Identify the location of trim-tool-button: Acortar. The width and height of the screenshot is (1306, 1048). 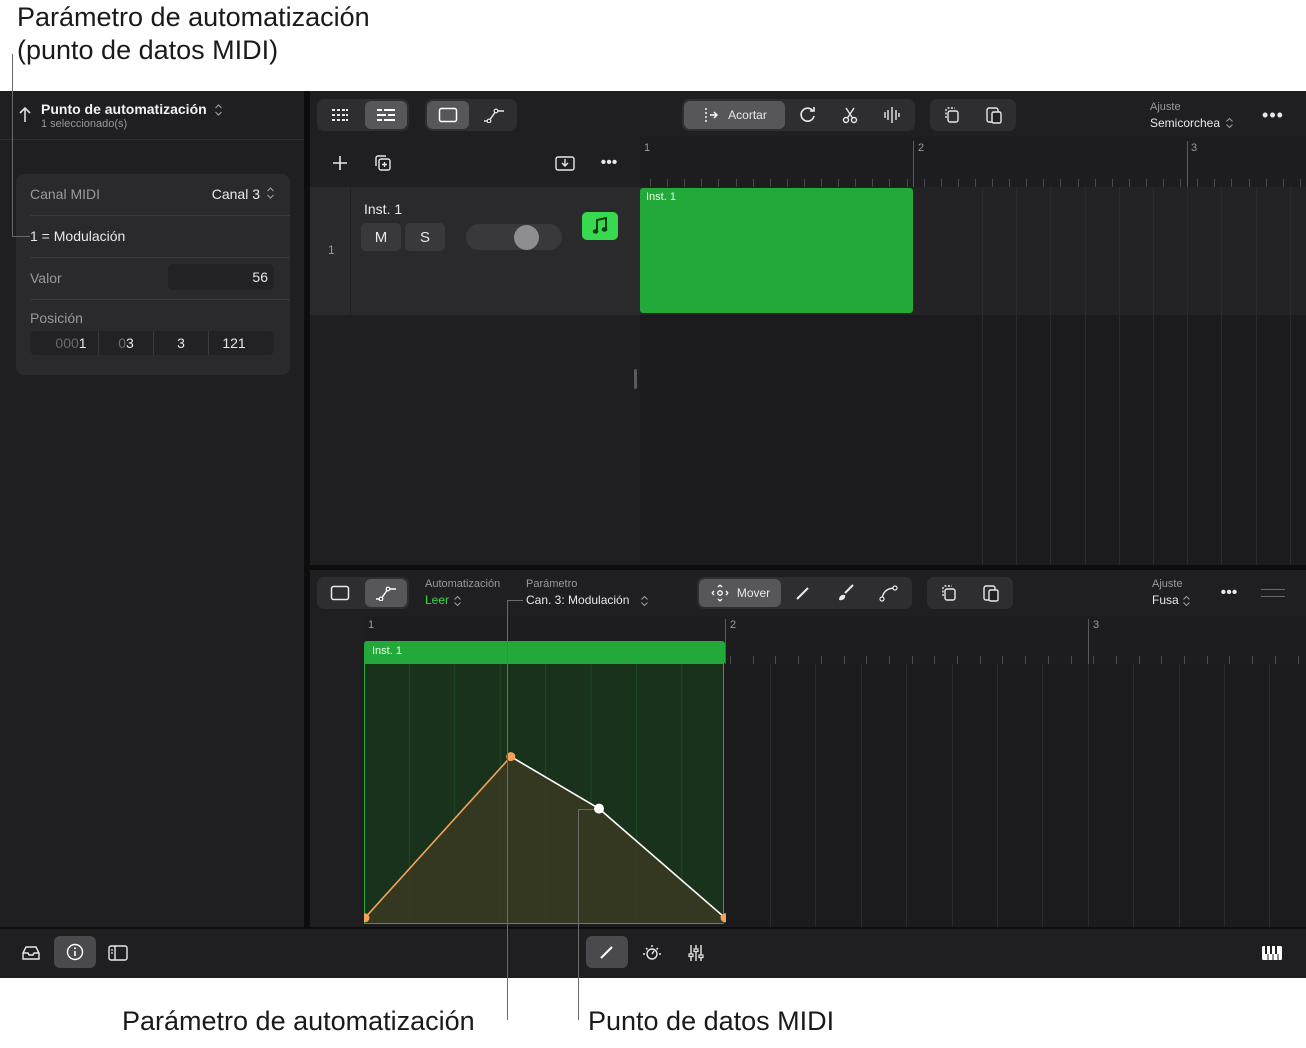
(734, 115).